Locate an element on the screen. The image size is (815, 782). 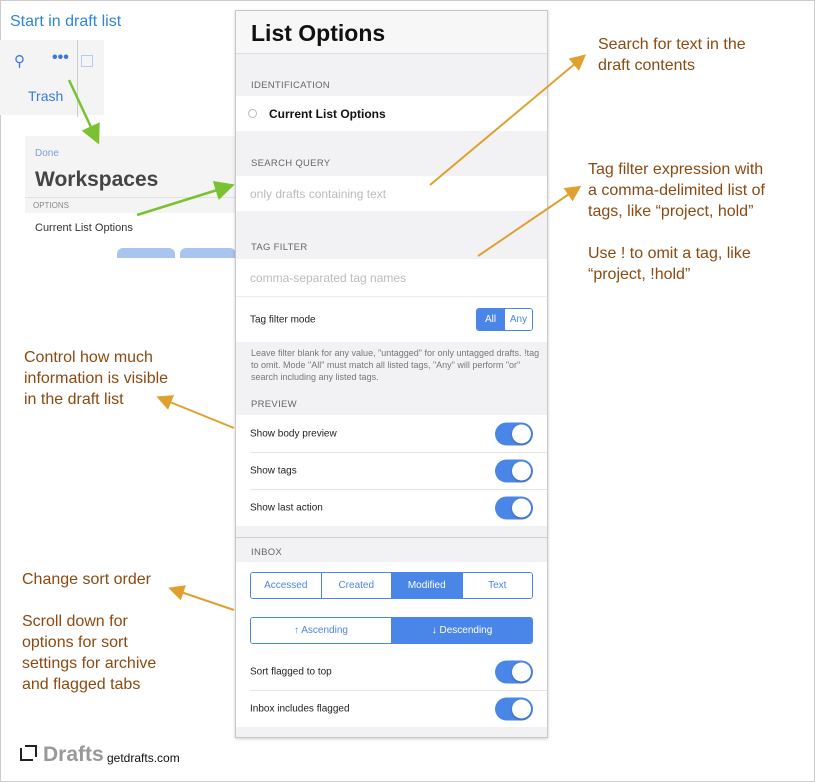
brand-name: Drafts is located at coordinates (73, 754).